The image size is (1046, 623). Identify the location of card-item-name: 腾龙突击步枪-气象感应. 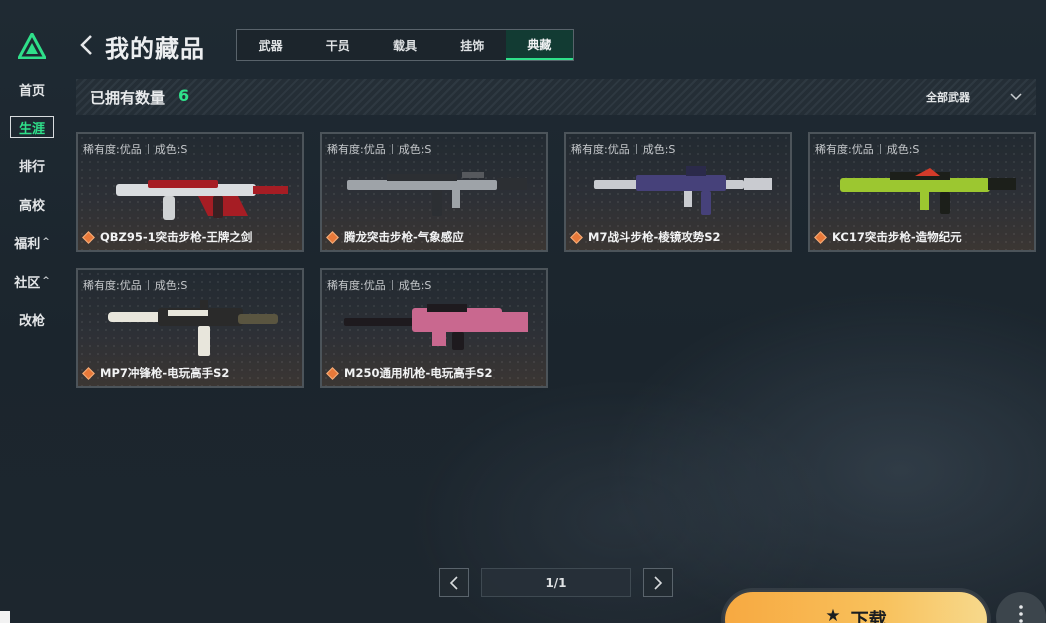
(404, 237).